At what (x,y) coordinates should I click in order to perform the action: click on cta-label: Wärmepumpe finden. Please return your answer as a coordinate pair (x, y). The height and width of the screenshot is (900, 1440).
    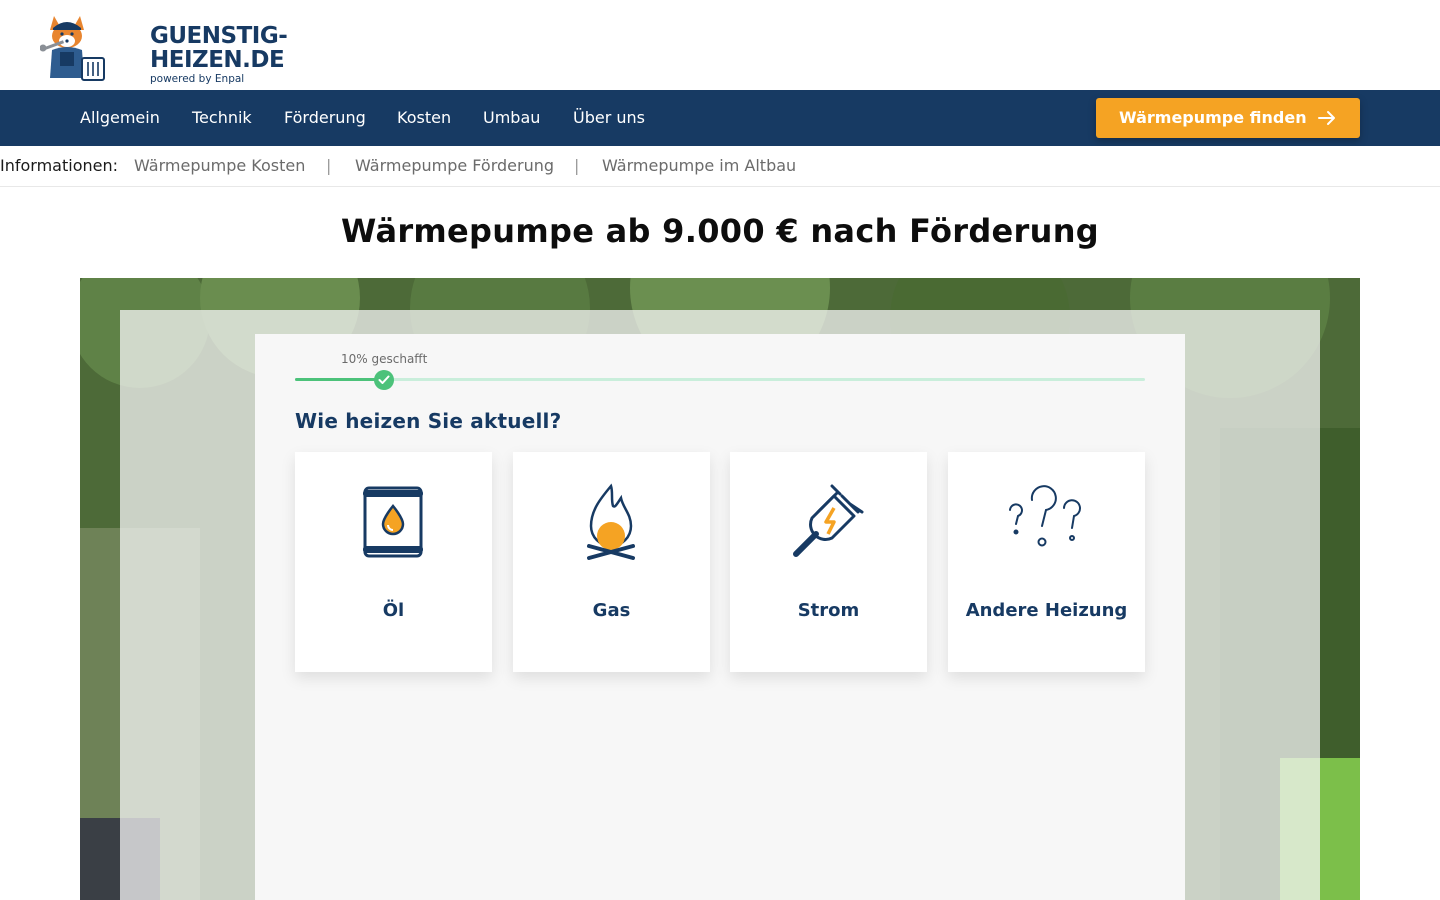
    Looking at the image, I should click on (1213, 117).